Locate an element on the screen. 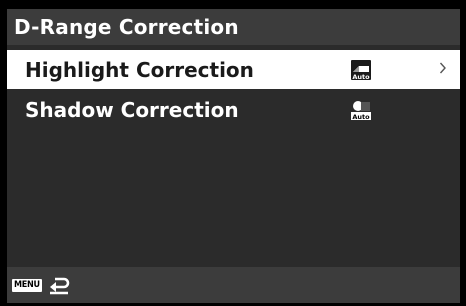  footer-bar: MENU is located at coordinates (233, 285).